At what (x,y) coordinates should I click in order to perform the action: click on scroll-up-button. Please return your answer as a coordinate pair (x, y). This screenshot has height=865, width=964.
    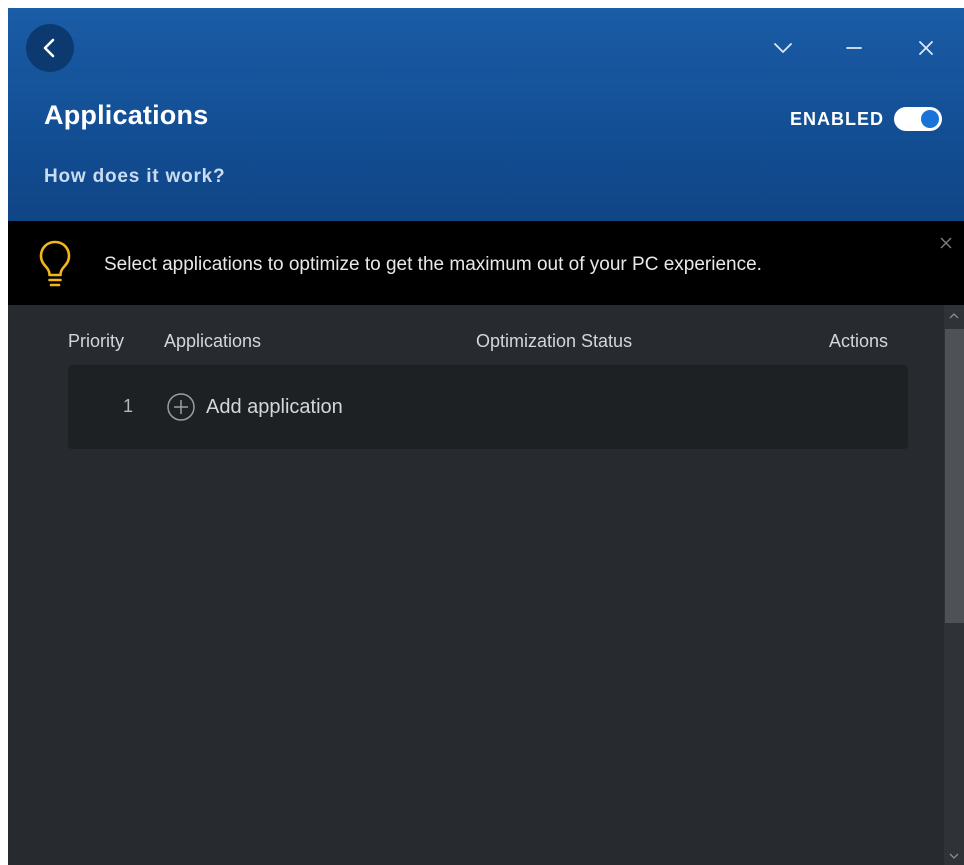
    Looking at the image, I should click on (954, 316).